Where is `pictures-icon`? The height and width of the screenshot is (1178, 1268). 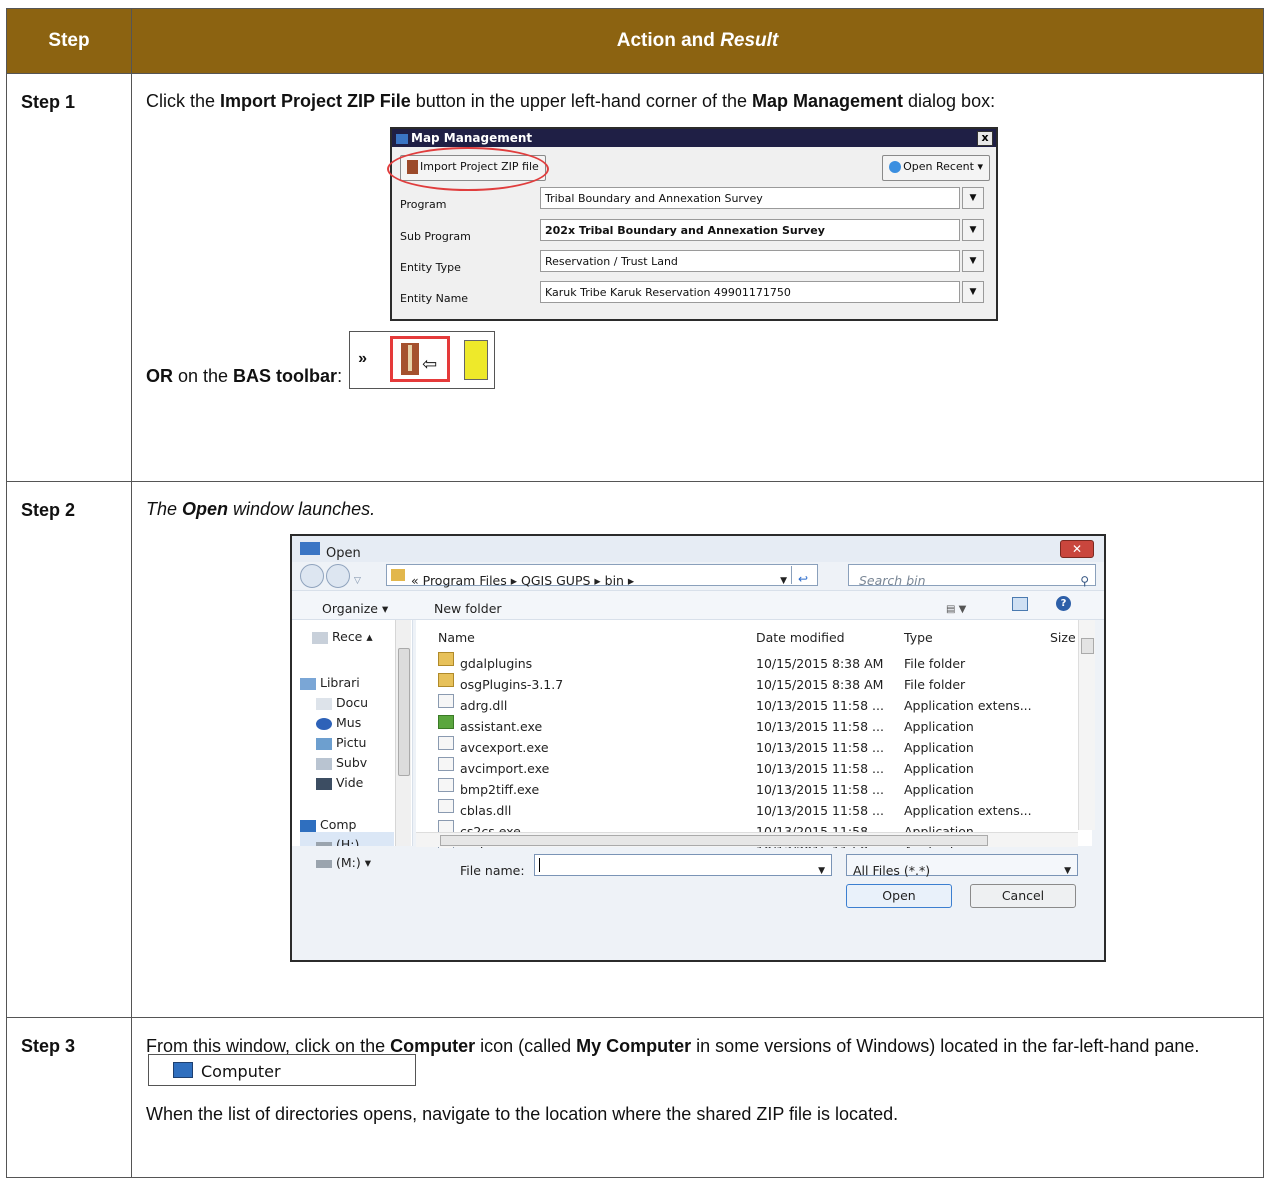
pictures-icon is located at coordinates (324, 743).